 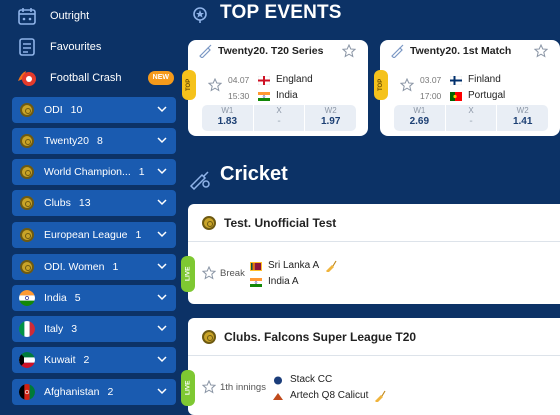 What do you see at coordinates (456, 80) in the screenshot?
I see `finland-flag-icon` at bounding box center [456, 80].